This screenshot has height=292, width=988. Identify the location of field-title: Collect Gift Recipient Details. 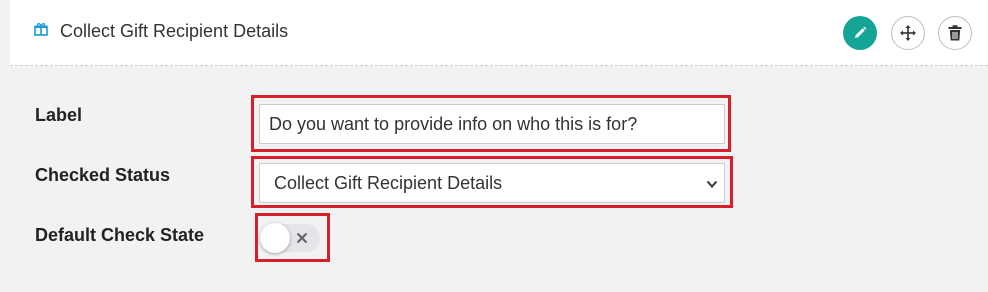
(174, 31).